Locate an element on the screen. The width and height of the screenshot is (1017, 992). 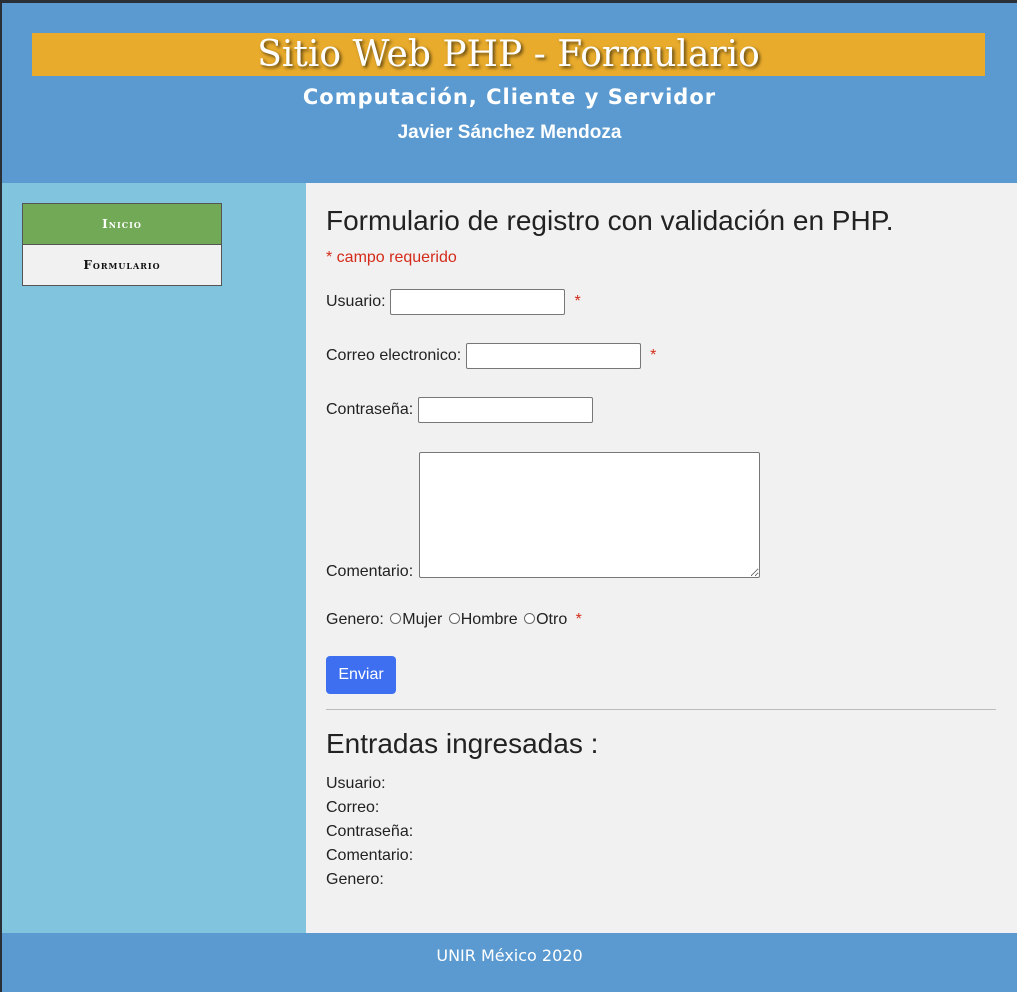
genero-row: Genero: Mujer Hombre Otro * is located at coordinates (454, 620).